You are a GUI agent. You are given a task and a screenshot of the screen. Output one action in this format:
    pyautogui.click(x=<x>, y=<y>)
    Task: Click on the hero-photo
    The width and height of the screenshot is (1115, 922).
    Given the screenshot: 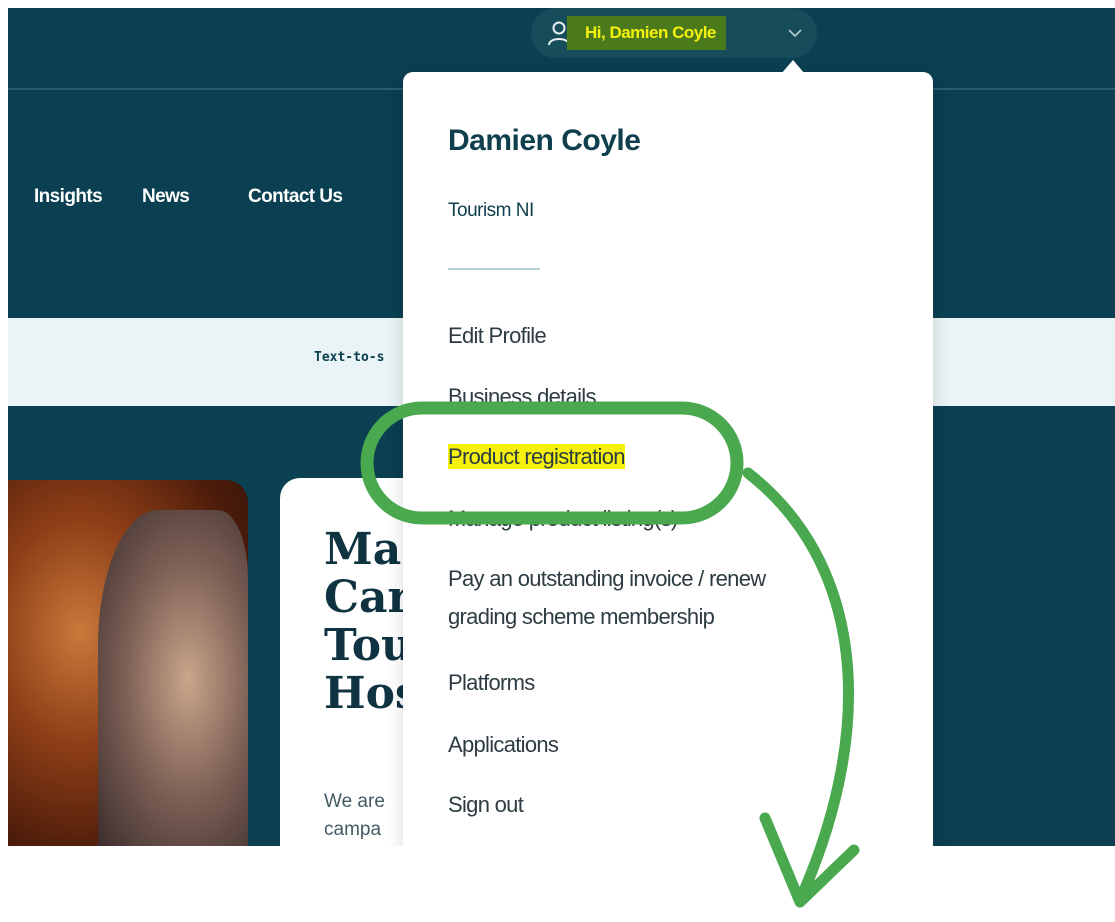 What is the action you would take?
    pyautogui.click(x=128, y=663)
    